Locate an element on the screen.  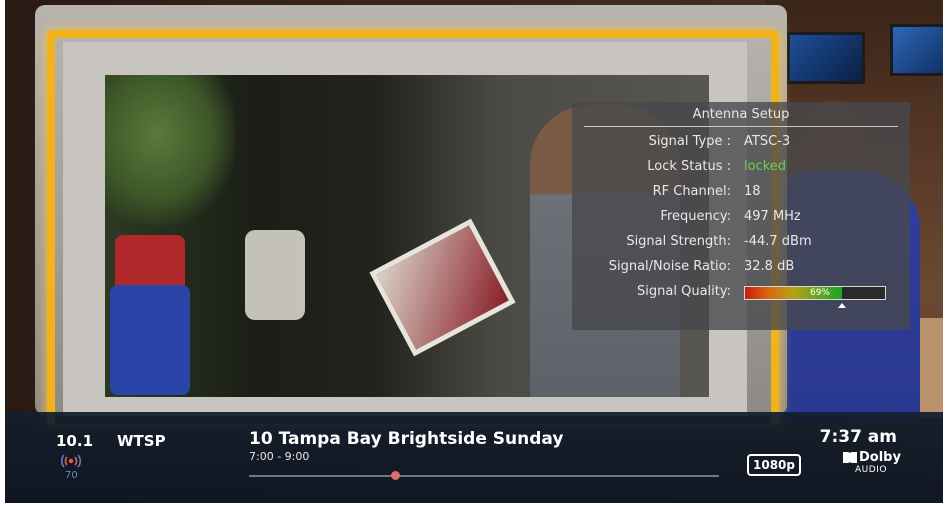
row-label: Signal Type : is located at coordinates (689, 141).